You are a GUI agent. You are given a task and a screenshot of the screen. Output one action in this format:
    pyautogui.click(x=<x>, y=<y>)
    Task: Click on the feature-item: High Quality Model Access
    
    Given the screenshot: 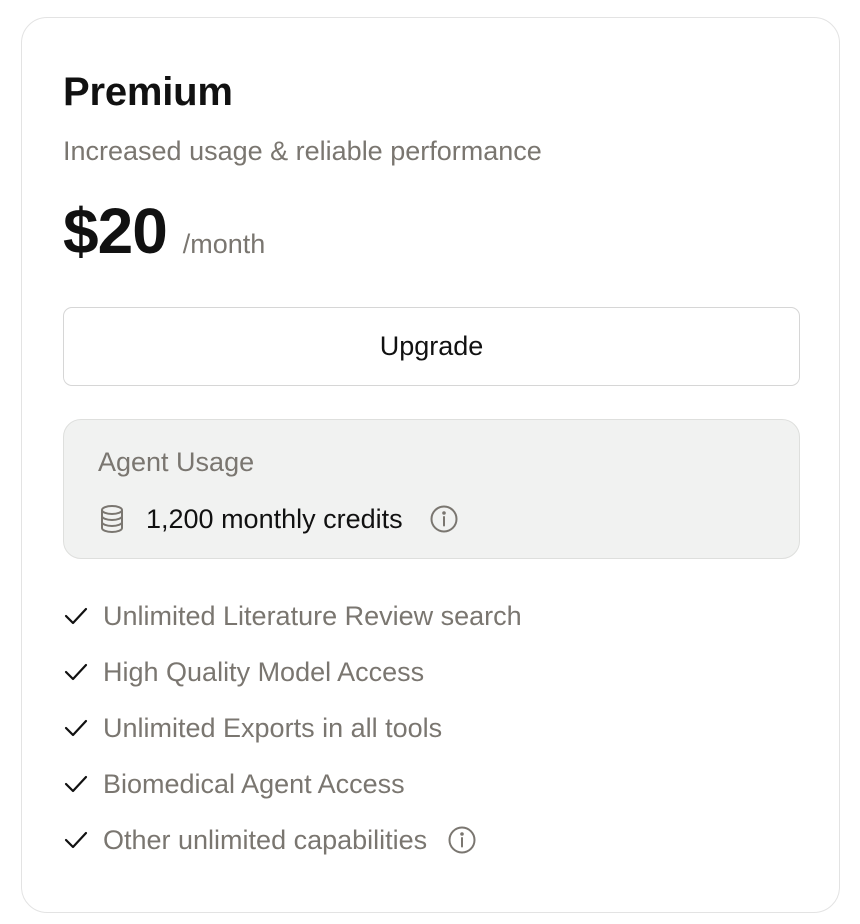 What is the action you would take?
    pyautogui.click(x=292, y=672)
    